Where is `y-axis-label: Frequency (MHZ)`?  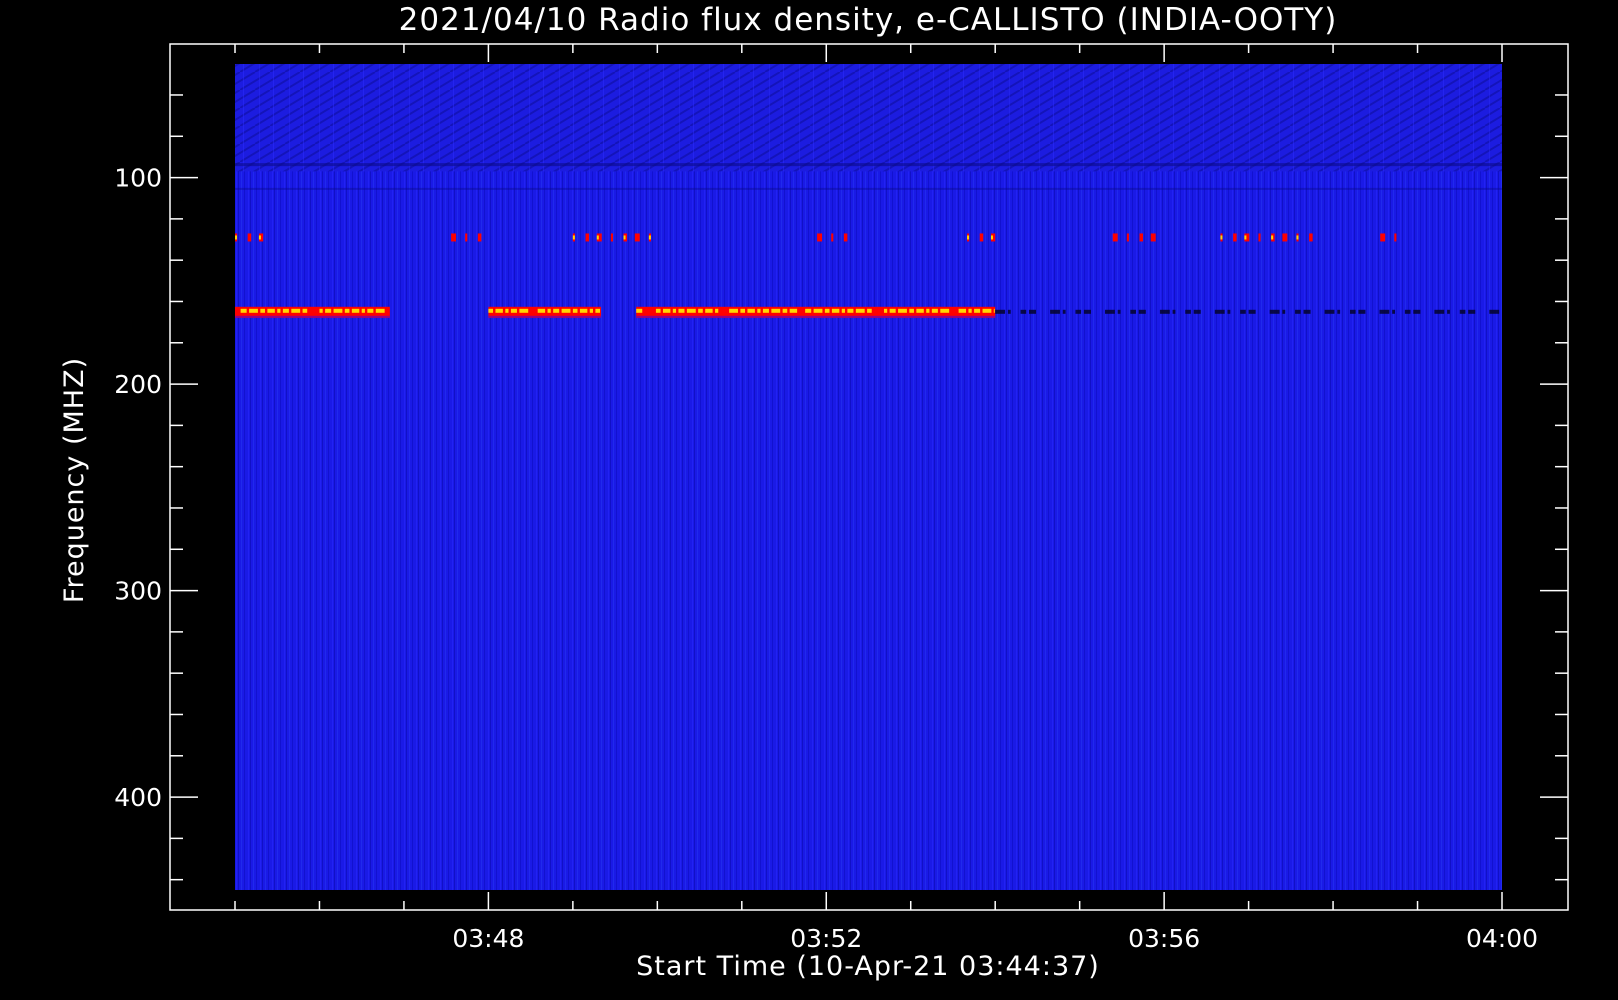 y-axis-label: Frequency (MHZ) is located at coordinates (74, 480).